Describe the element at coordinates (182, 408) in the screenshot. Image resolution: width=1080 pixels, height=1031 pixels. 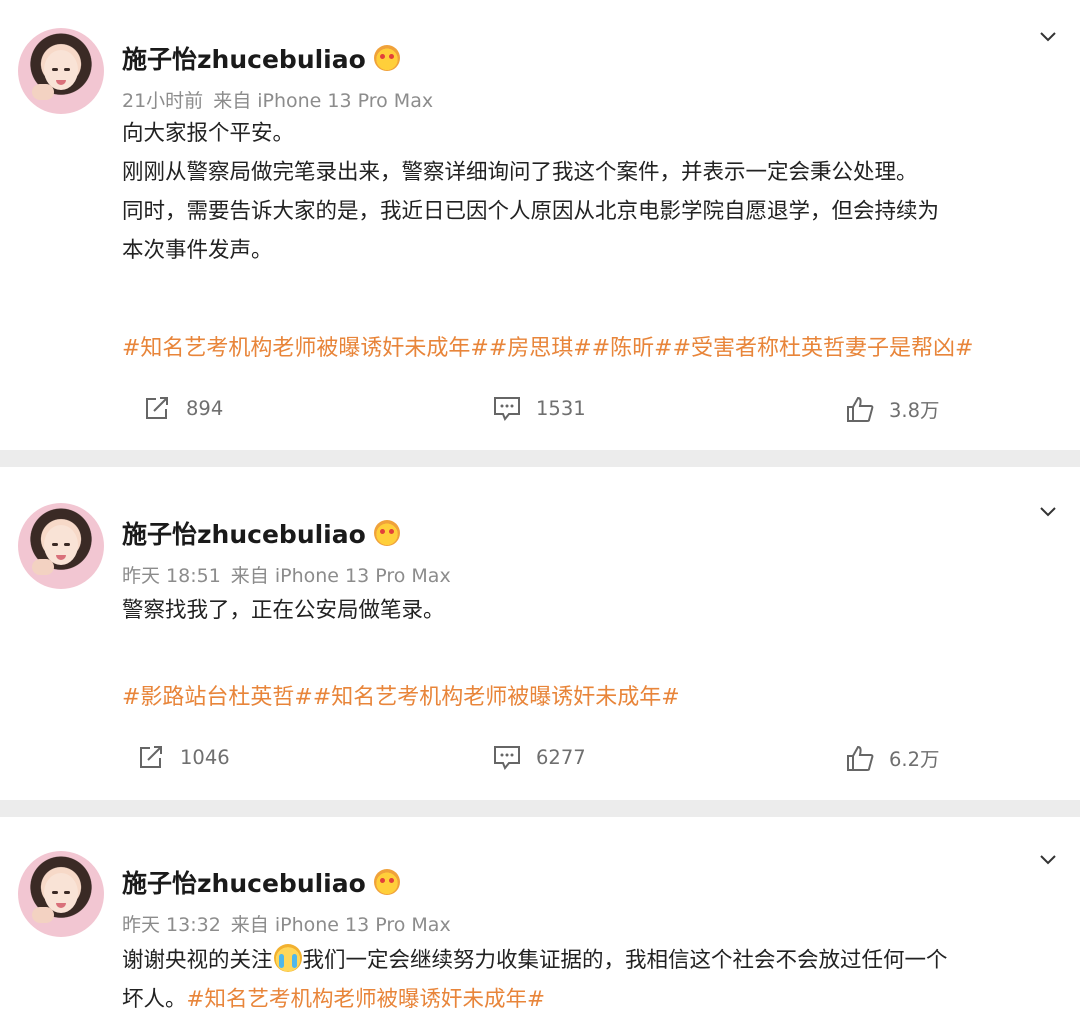
I see `repost-button: 894` at that location.